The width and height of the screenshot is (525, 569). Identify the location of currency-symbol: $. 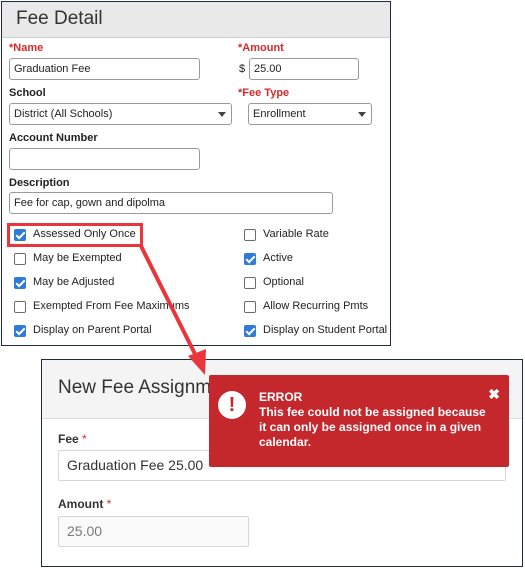
(242, 69).